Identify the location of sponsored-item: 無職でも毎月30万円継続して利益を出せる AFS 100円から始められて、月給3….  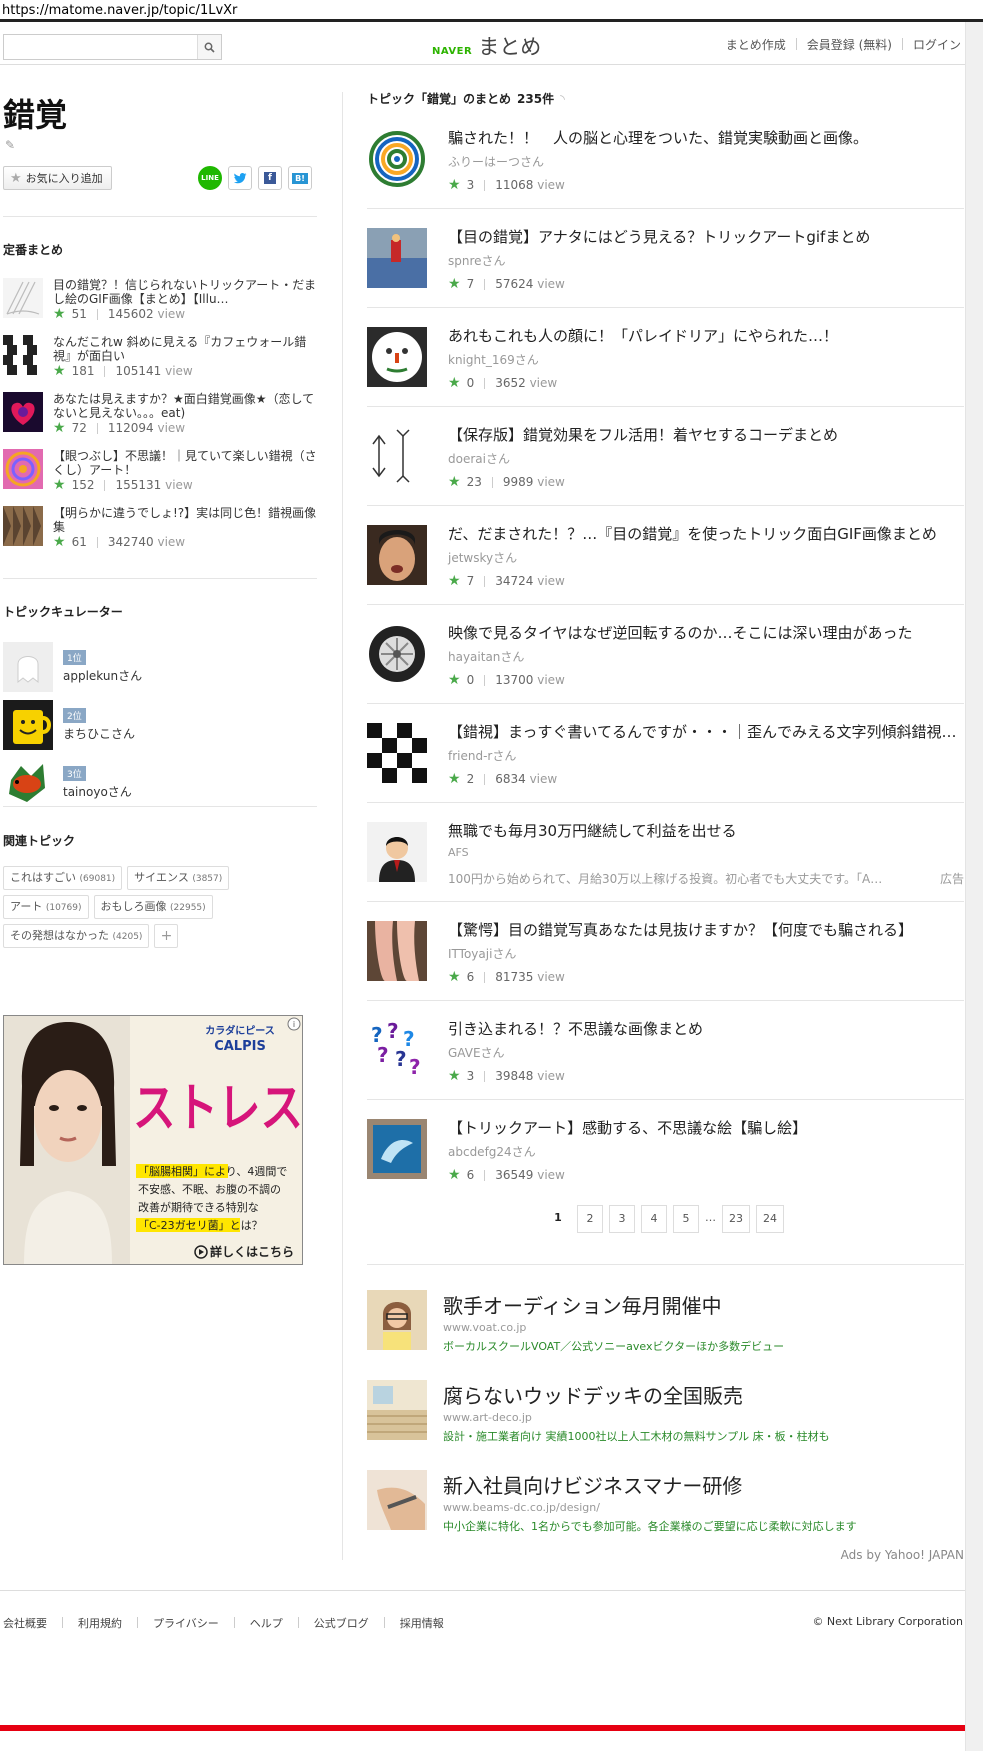
(665, 852).